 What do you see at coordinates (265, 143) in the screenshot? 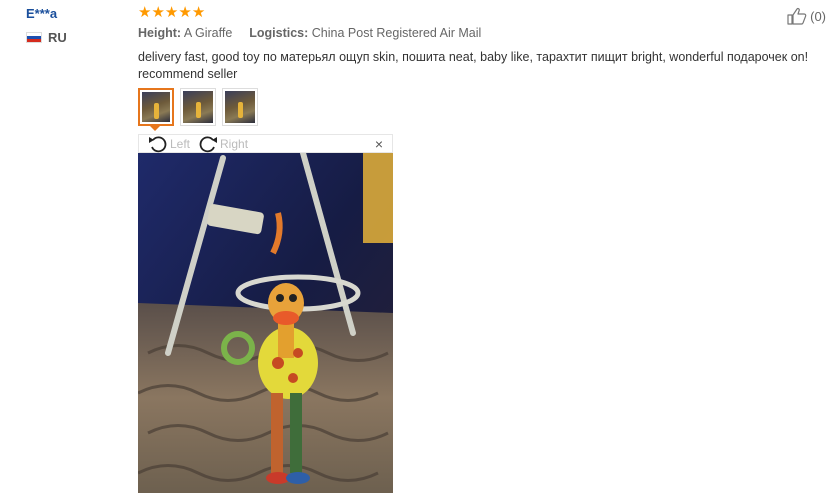
I see `photo-viewer-toolbar: Left Right ×` at bounding box center [265, 143].